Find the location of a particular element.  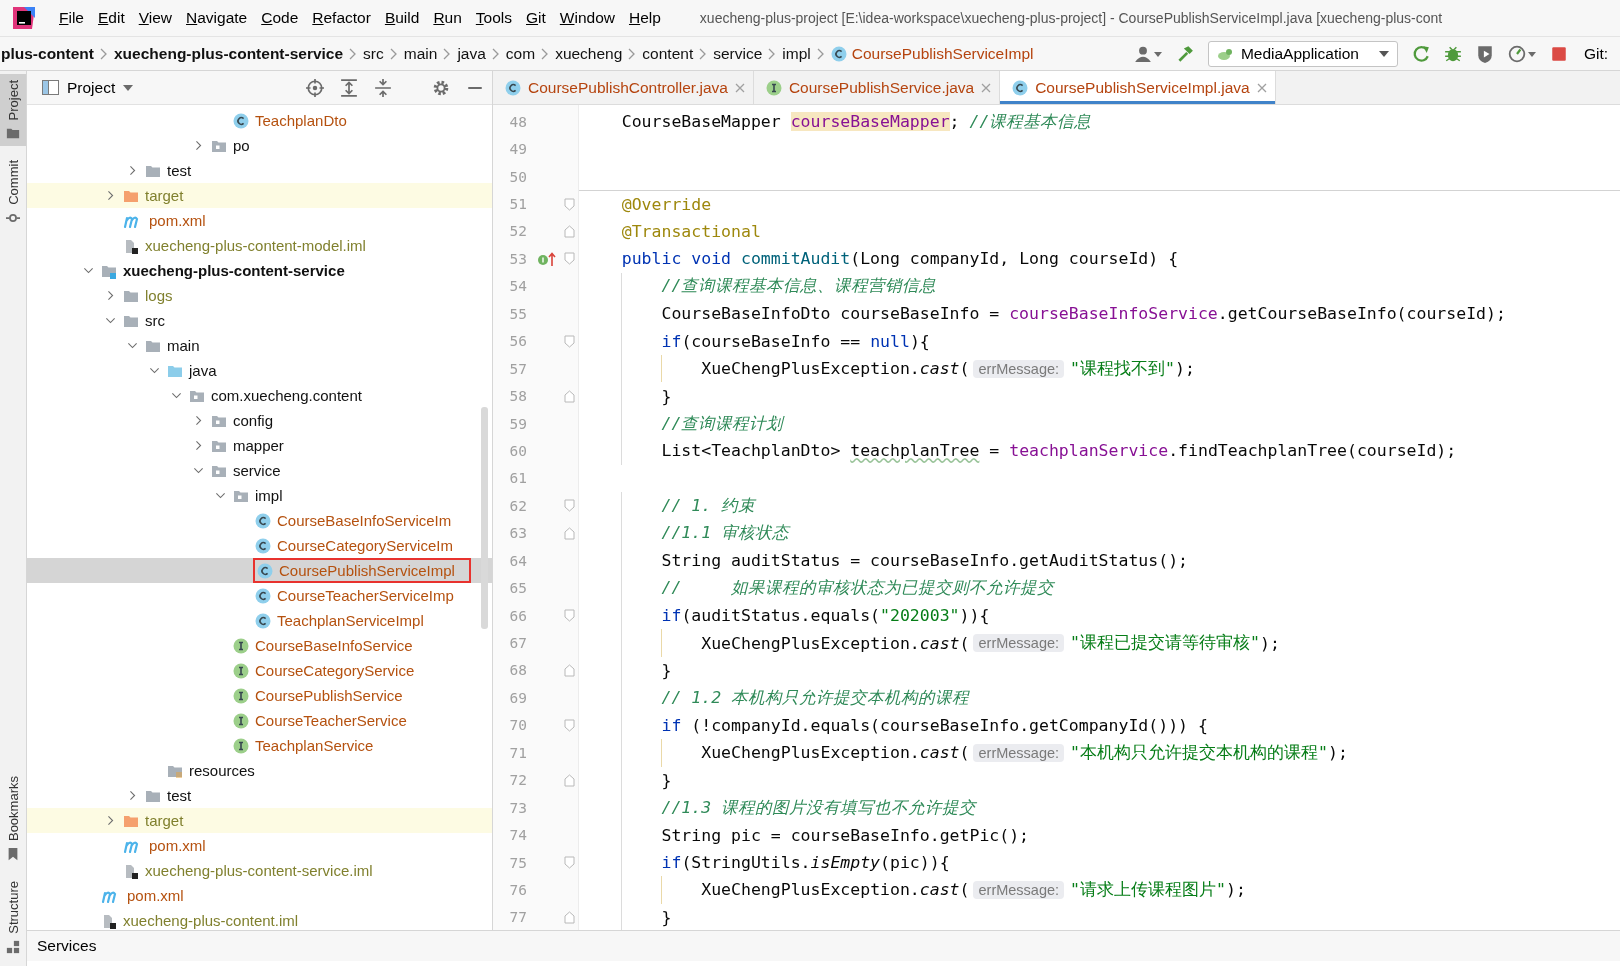

tree-item: CourseCategoryService is located at coordinates (259, 670).